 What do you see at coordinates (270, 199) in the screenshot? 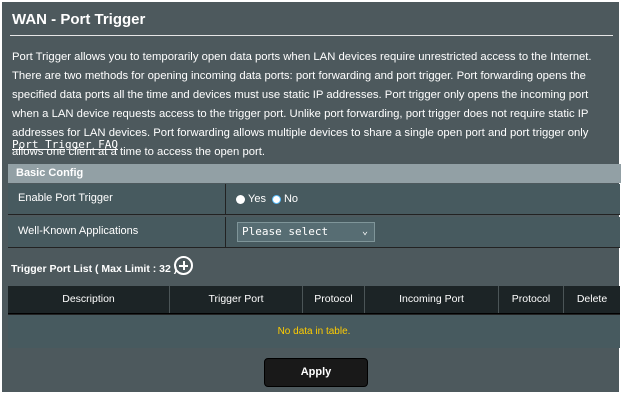
I see `enable-radio-group: Yes No` at bounding box center [270, 199].